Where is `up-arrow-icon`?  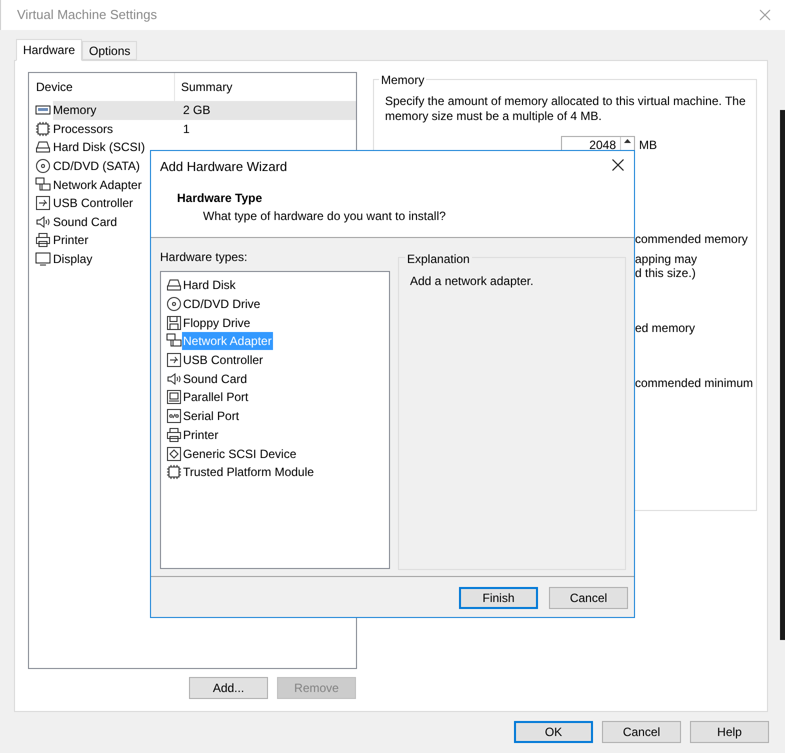 up-arrow-icon is located at coordinates (627, 141).